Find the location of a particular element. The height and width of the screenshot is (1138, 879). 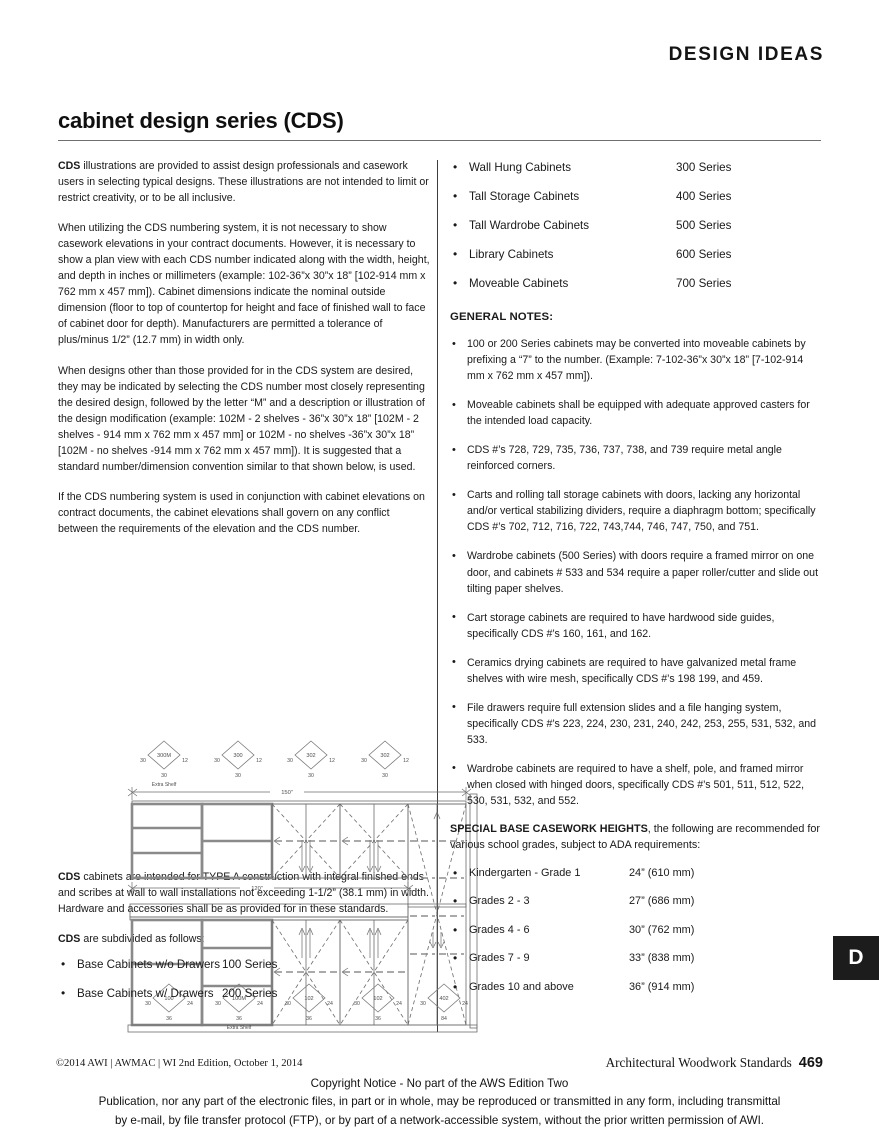

grade-height: 36” (914 mm) is located at coordinates (662, 986).